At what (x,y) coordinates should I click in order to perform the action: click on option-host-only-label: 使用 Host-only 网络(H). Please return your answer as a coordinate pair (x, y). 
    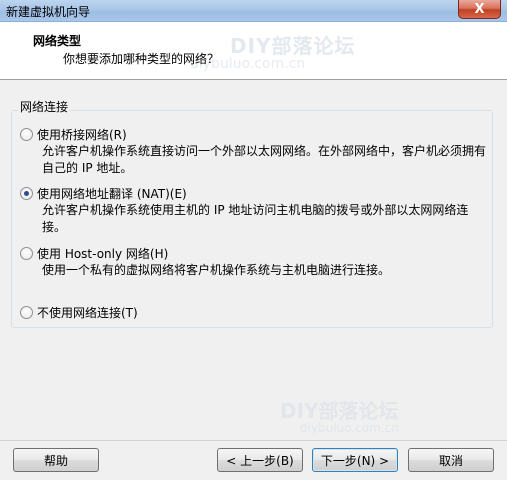
    Looking at the image, I should click on (102, 253).